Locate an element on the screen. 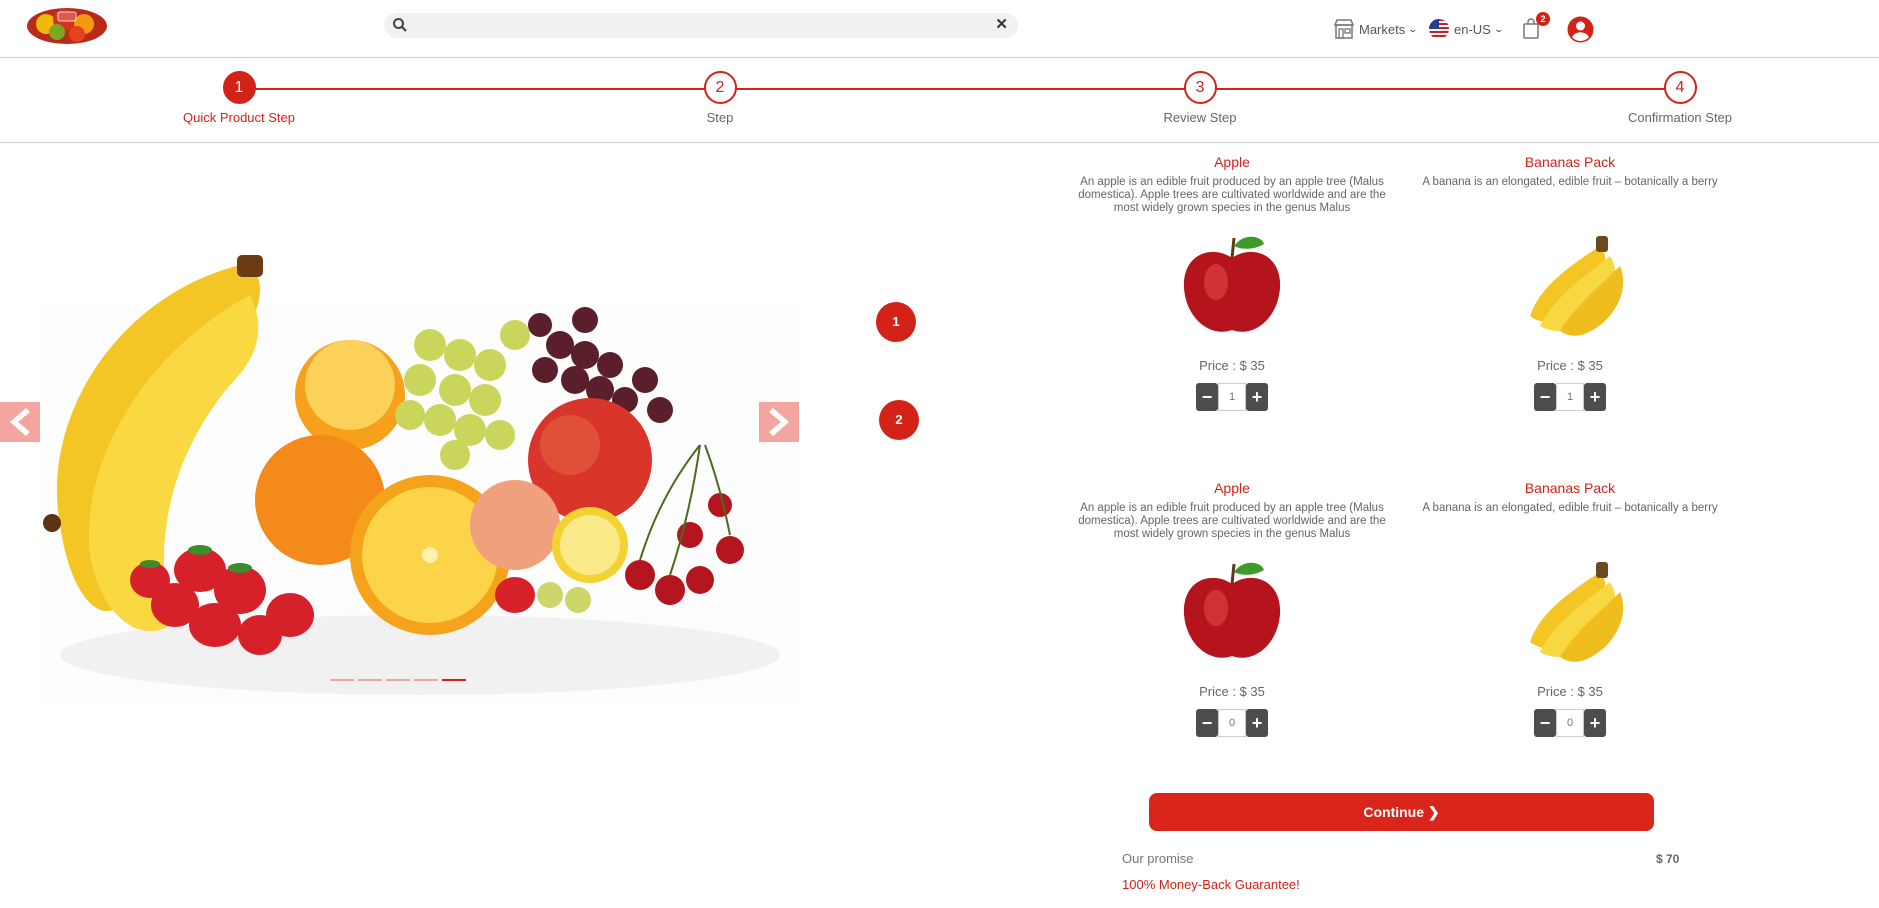 This screenshot has height=908, width=1879. step-3: 3 Review Step is located at coordinates (1200, 98).